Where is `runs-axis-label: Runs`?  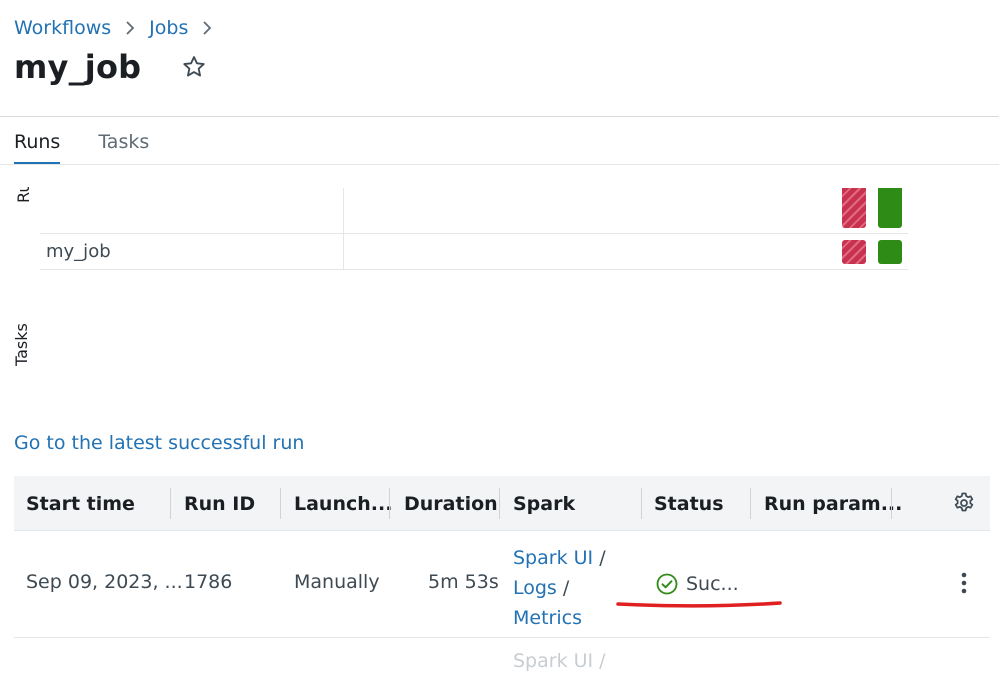
runs-axis-label: Runs is located at coordinates (23, 195).